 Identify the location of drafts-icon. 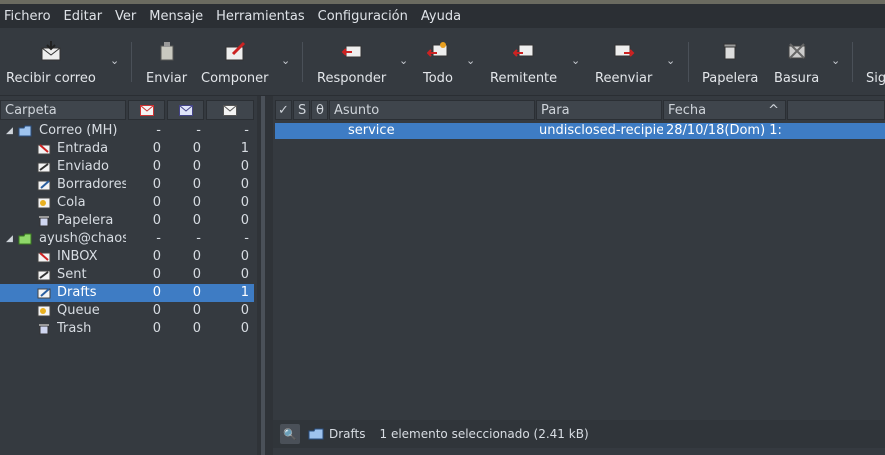
(44, 293).